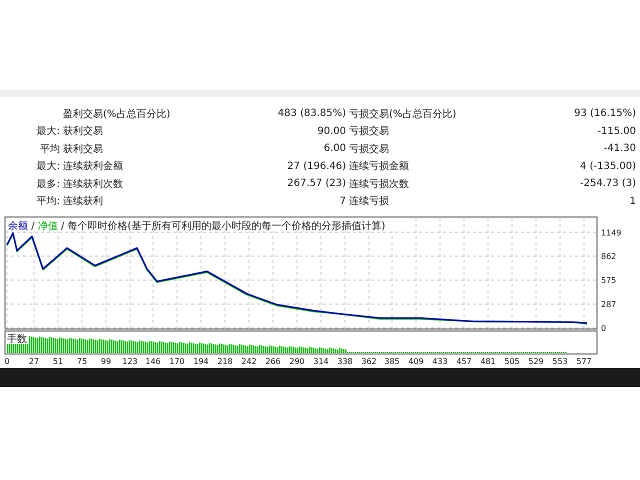 The width and height of the screenshot is (640, 480). I want to click on stat-label: 盈利交易(%占总百分比), so click(116, 114).